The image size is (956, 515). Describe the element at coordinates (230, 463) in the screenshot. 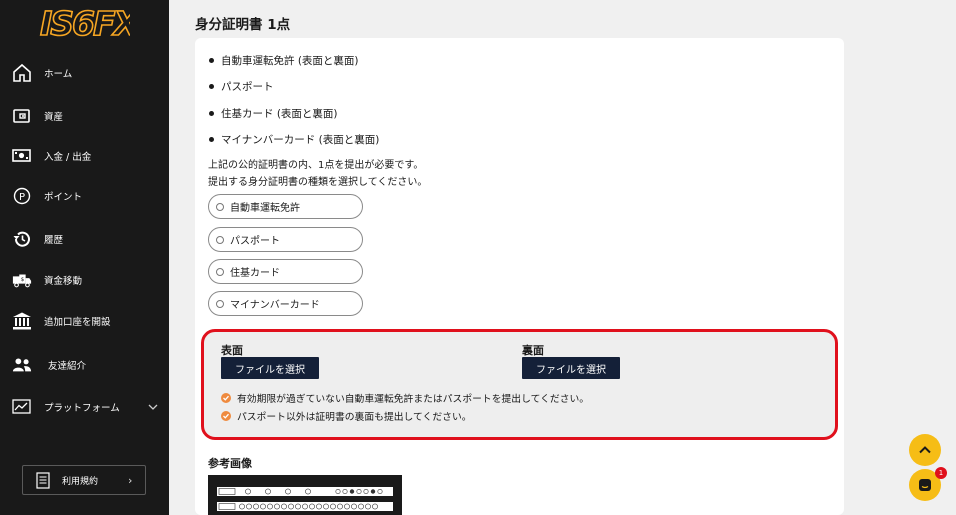

I see `reference-title: 参考画像` at that location.